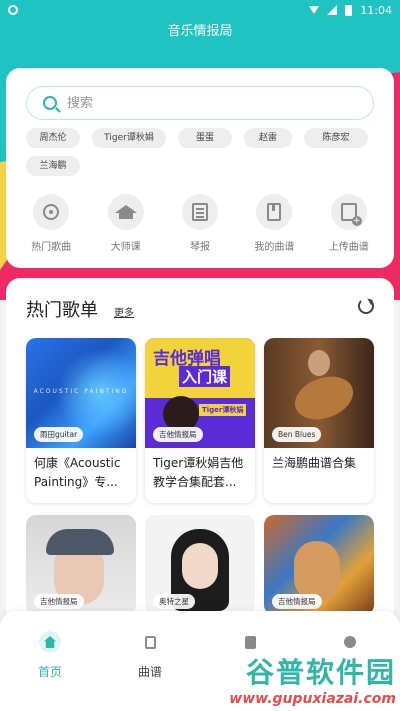 This screenshot has height=711, width=400. What do you see at coordinates (376, 10) in the screenshot?
I see `status-time: 11:04` at bounding box center [376, 10].